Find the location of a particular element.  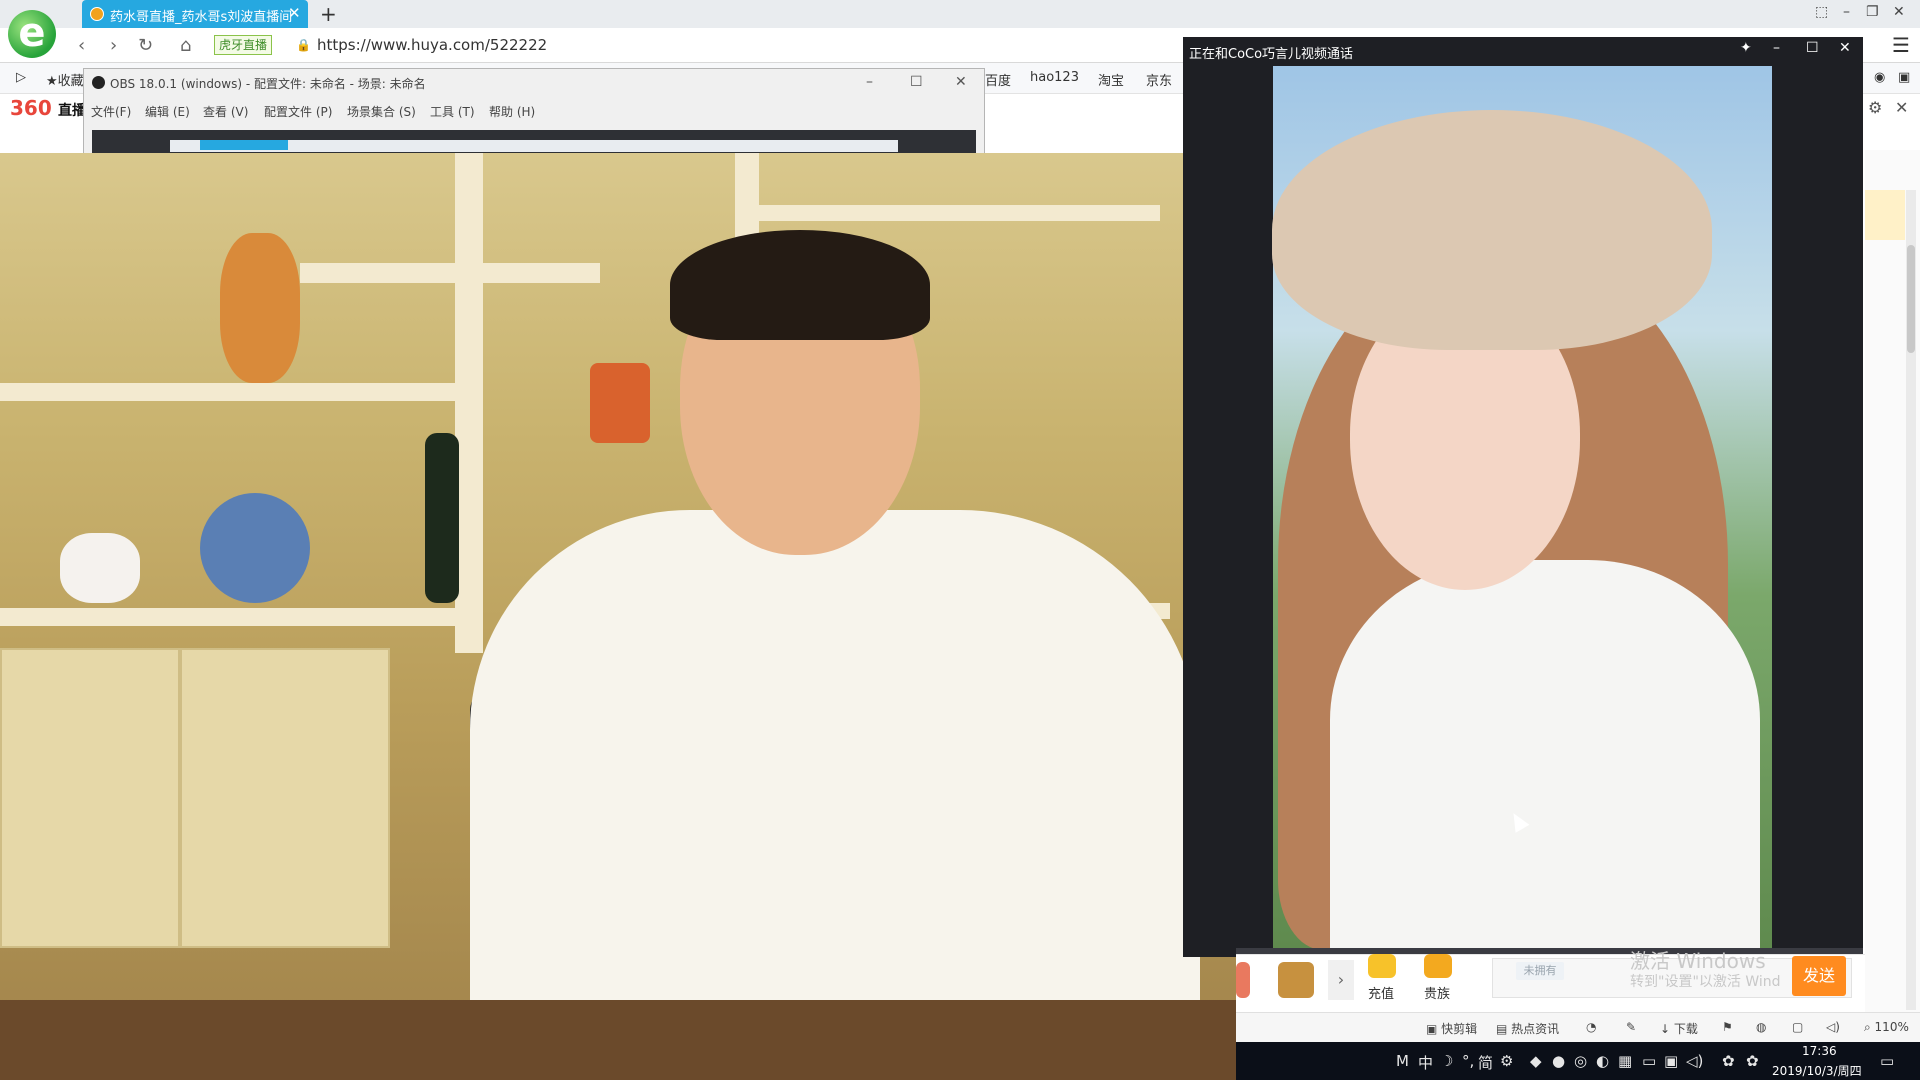

site-logo-suffix: 直播 is located at coordinates (72, 111).